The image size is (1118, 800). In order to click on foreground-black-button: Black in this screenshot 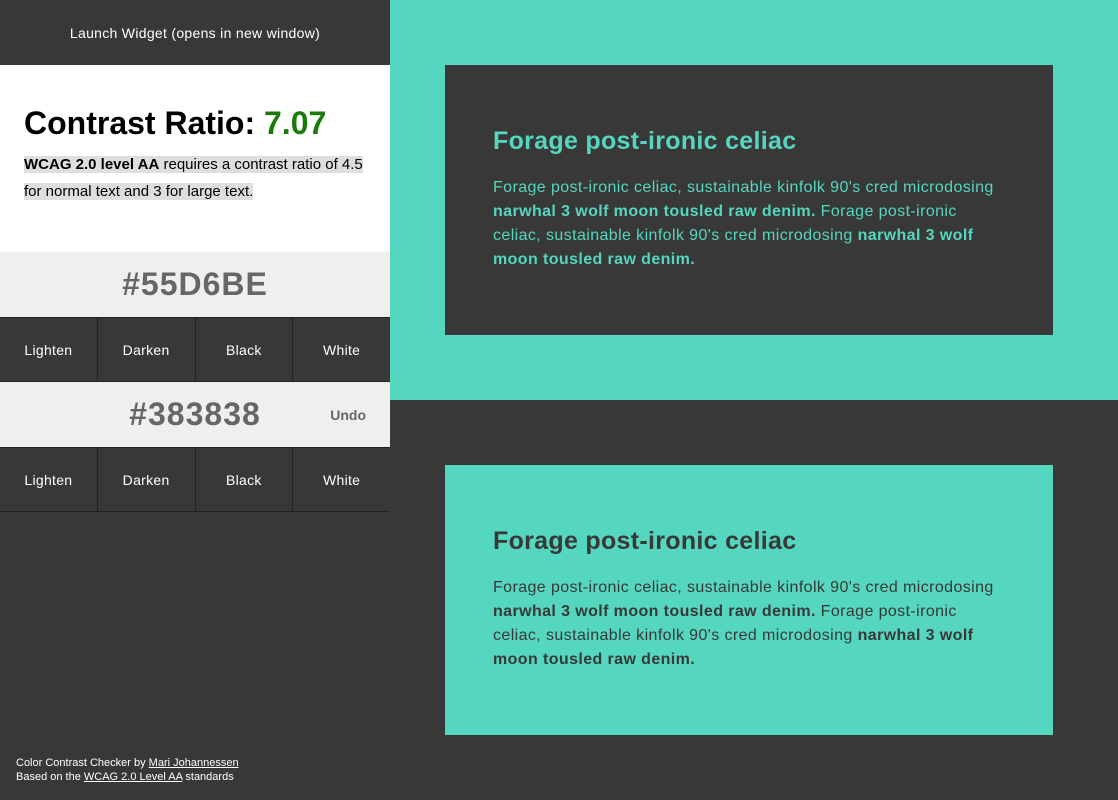, I will do `click(244, 349)`.